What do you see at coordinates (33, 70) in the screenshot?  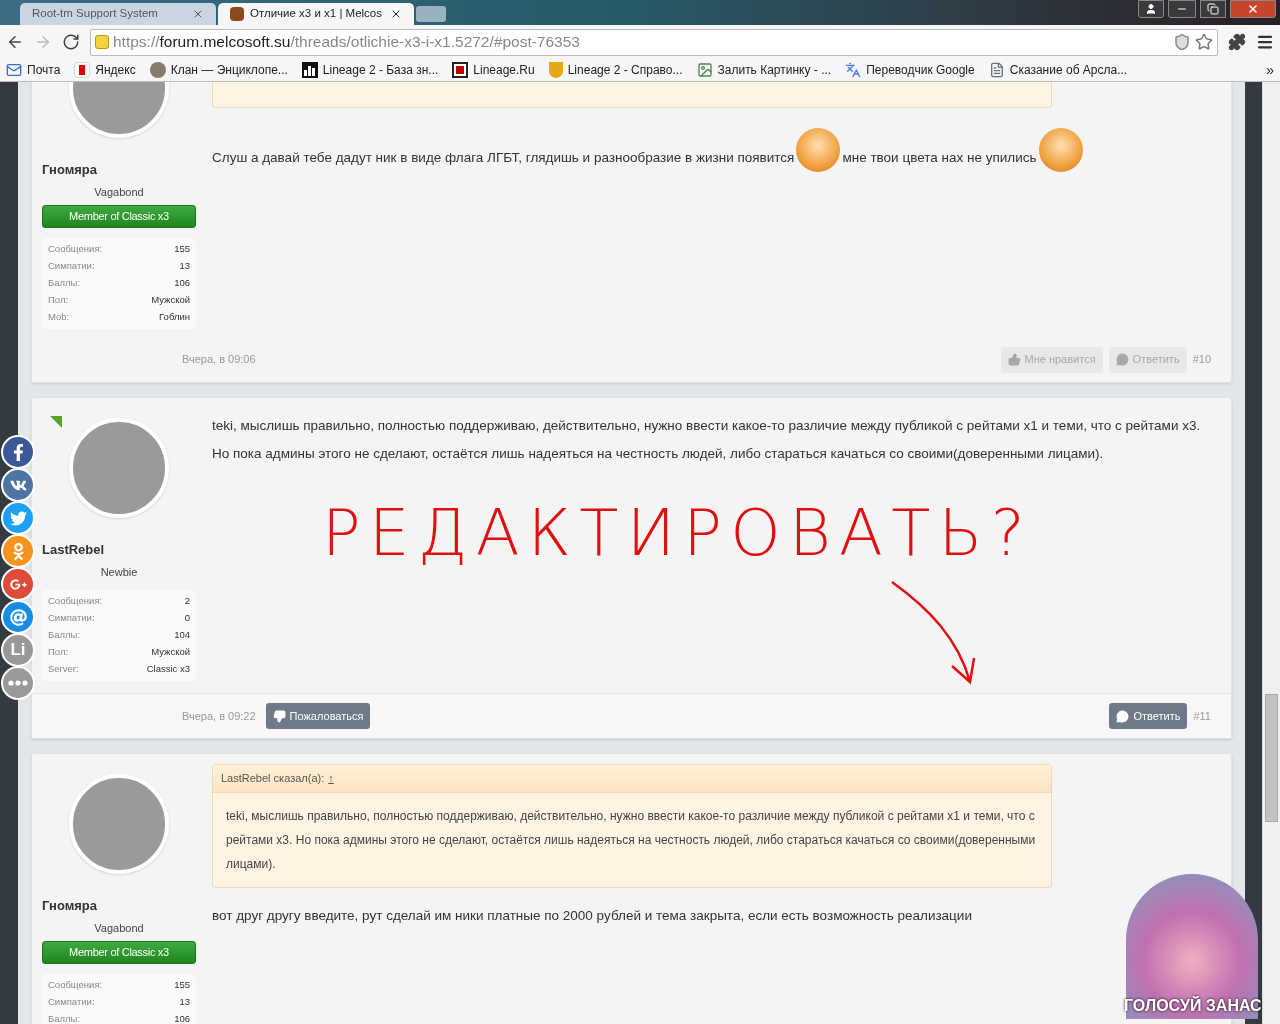 I see `bookmark-item: Почта` at bounding box center [33, 70].